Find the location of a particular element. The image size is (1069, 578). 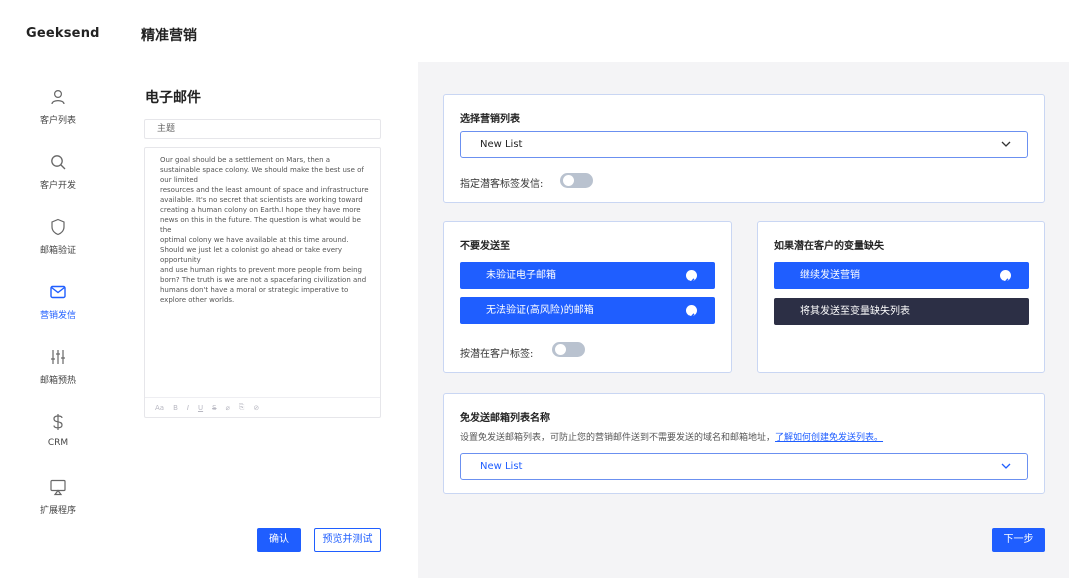

sidebar-item-label: 营销发信 is located at coordinates (57, 316).